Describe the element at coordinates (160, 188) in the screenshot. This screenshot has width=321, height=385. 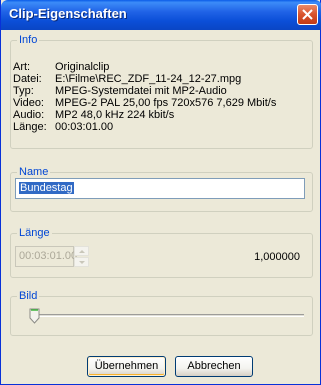
I see `name-input: Bundestag` at that location.